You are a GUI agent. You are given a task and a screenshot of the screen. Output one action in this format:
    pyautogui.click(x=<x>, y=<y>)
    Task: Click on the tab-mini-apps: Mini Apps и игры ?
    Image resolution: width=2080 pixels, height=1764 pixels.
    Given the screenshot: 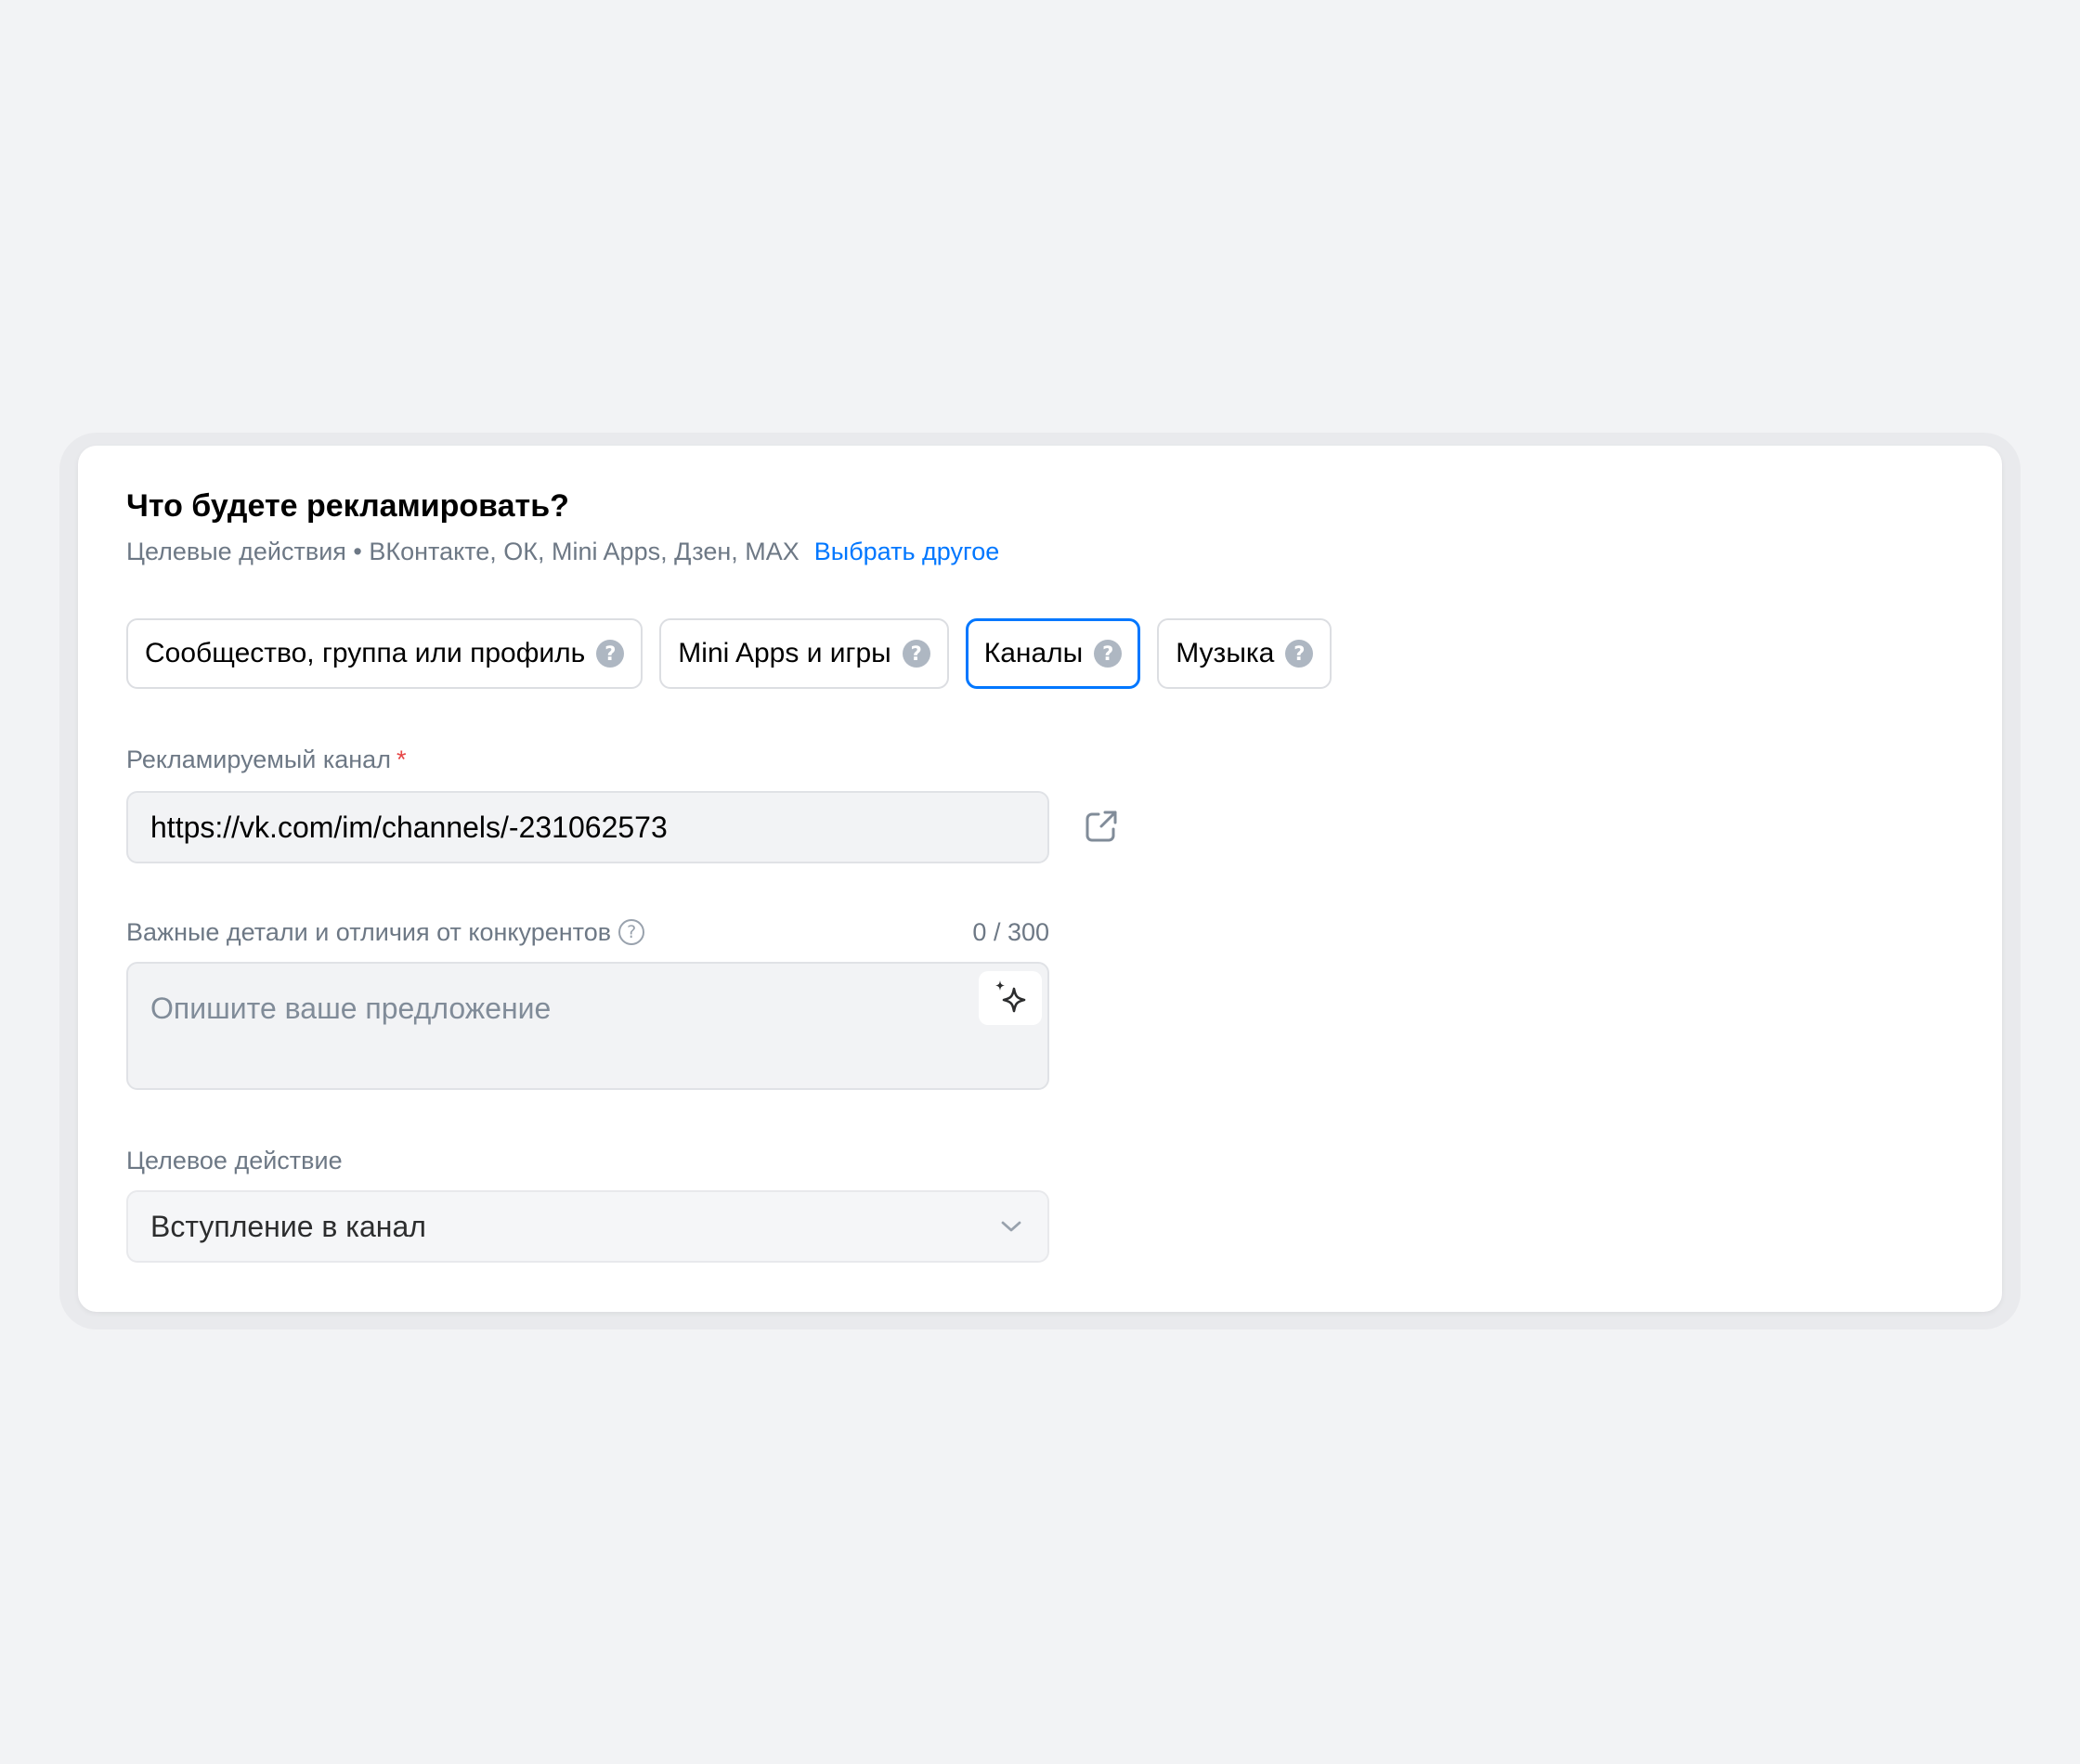 What is the action you would take?
    pyautogui.click(x=804, y=653)
    